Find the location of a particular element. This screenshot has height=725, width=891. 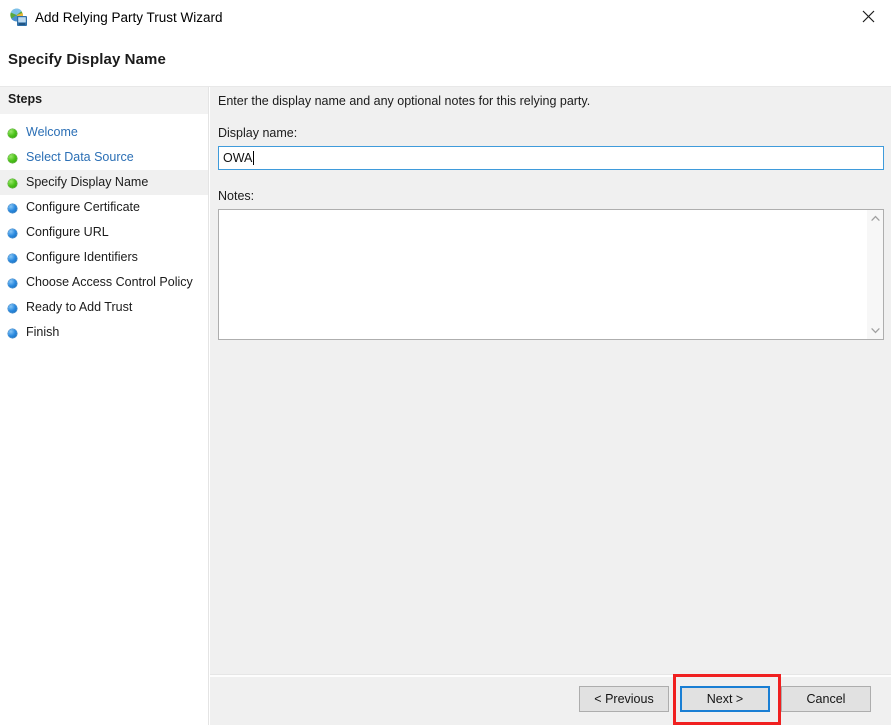

notes-label: Notes: is located at coordinates (236, 196).